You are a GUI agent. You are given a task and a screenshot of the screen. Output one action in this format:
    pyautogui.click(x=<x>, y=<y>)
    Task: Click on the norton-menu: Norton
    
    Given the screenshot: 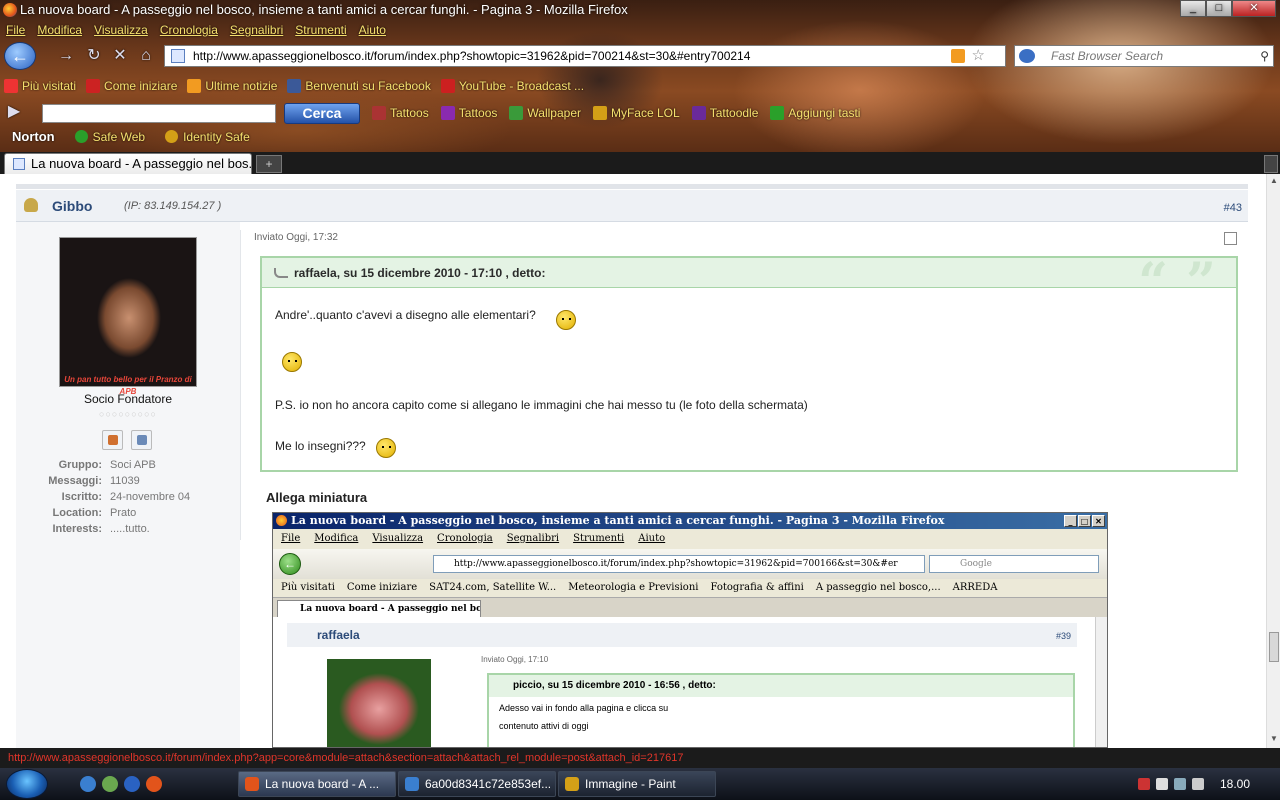 What is the action you would take?
    pyautogui.click(x=33, y=137)
    